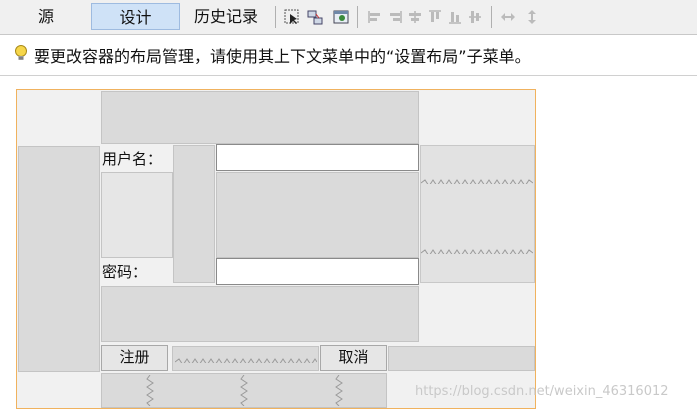 The image size is (697, 412). What do you see at coordinates (353, 358) in the screenshot?
I see `cancel-button: 取消` at bounding box center [353, 358].